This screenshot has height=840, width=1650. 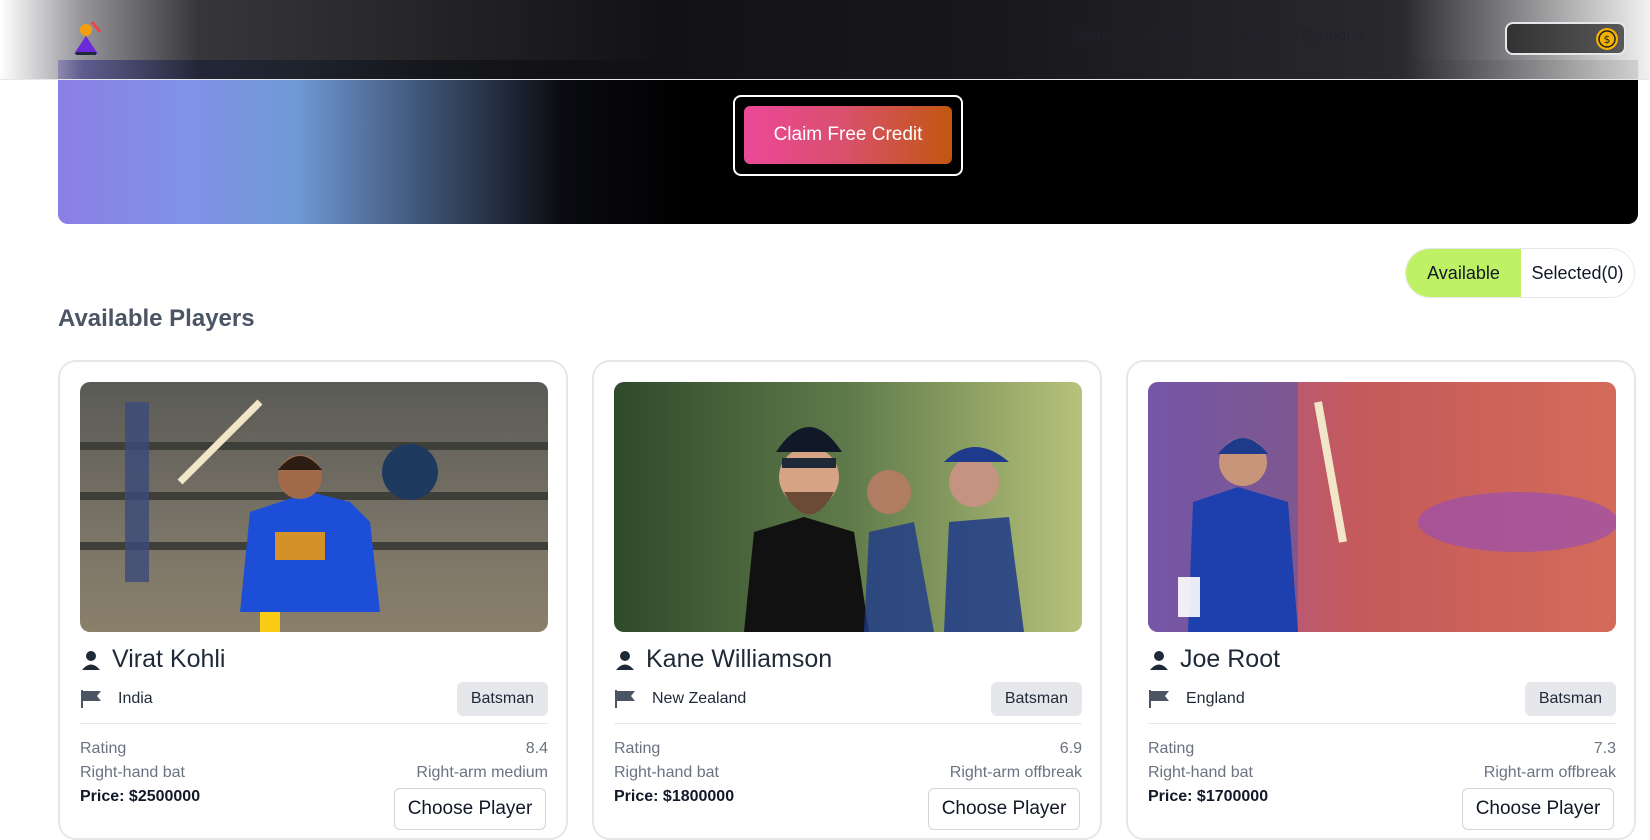 What do you see at coordinates (169, 659) in the screenshot?
I see `player-name: Virat Kohli` at bounding box center [169, 659].